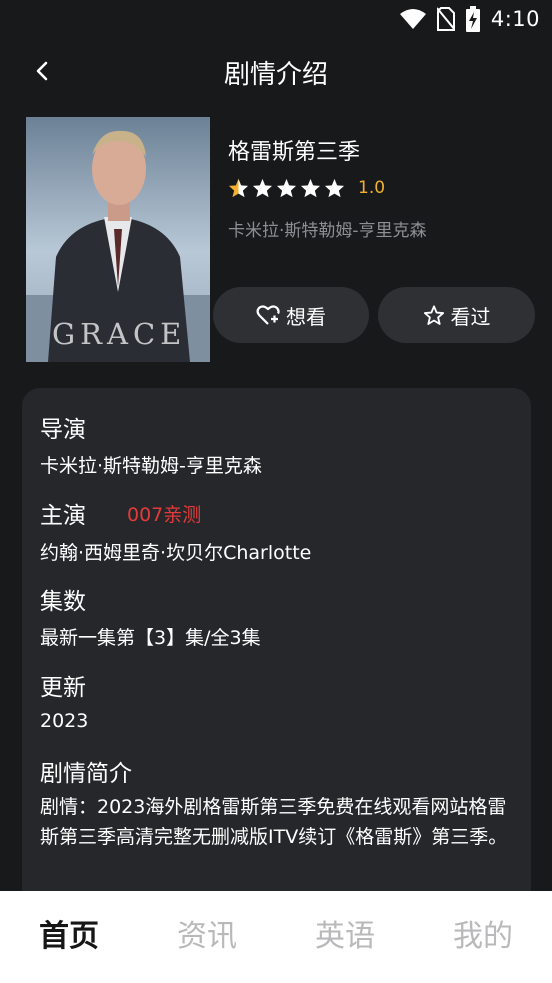 The image size is (552, 983). I want to click on star-outline-icon, so click(433, 315).